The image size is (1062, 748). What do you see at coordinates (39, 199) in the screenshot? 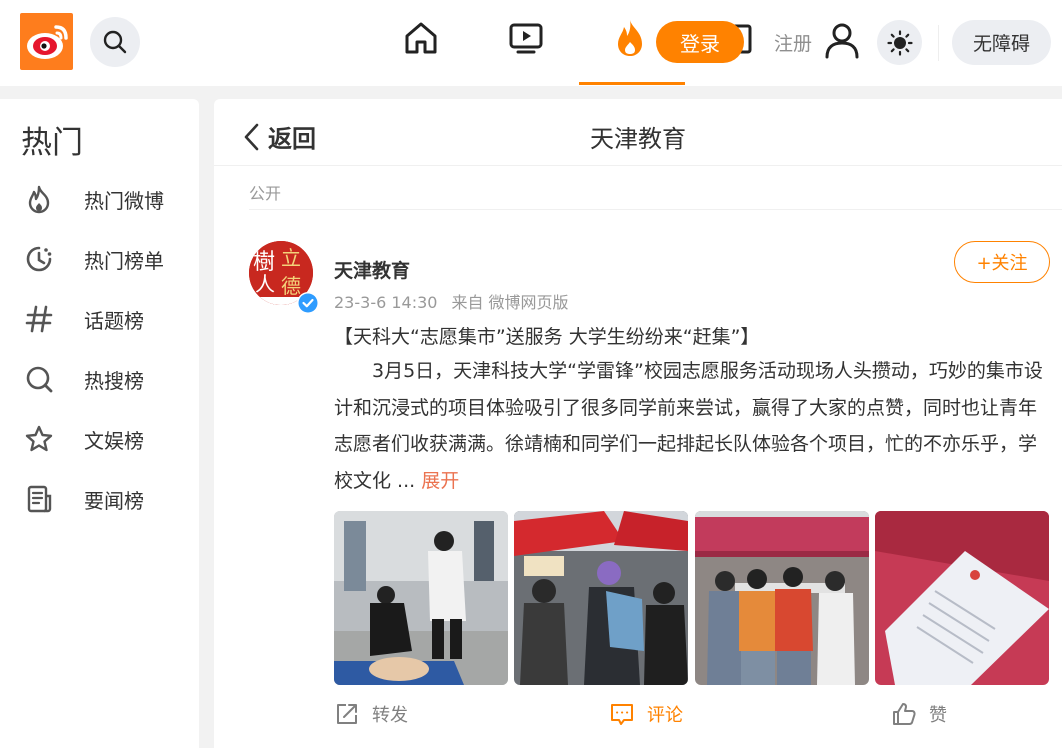
I see `flame-outline-icon` at bounding box center [39, 199].